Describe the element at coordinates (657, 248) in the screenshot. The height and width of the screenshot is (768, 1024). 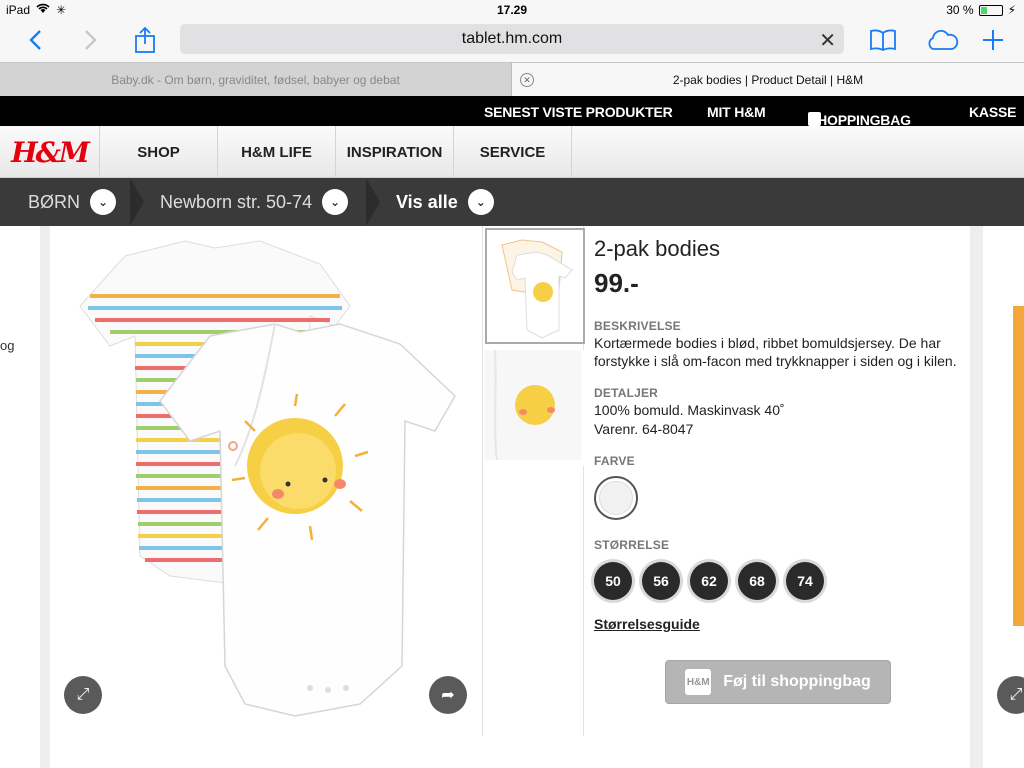
I see `product-title: 2-pak bodies` at that location.